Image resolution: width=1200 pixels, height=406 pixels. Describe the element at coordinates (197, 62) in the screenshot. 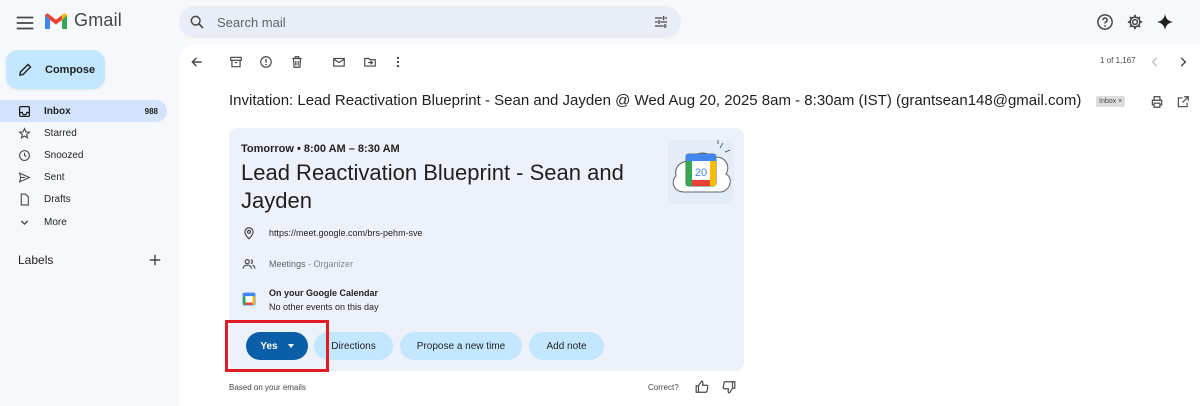

I see `back-arrow-icon` at that location.